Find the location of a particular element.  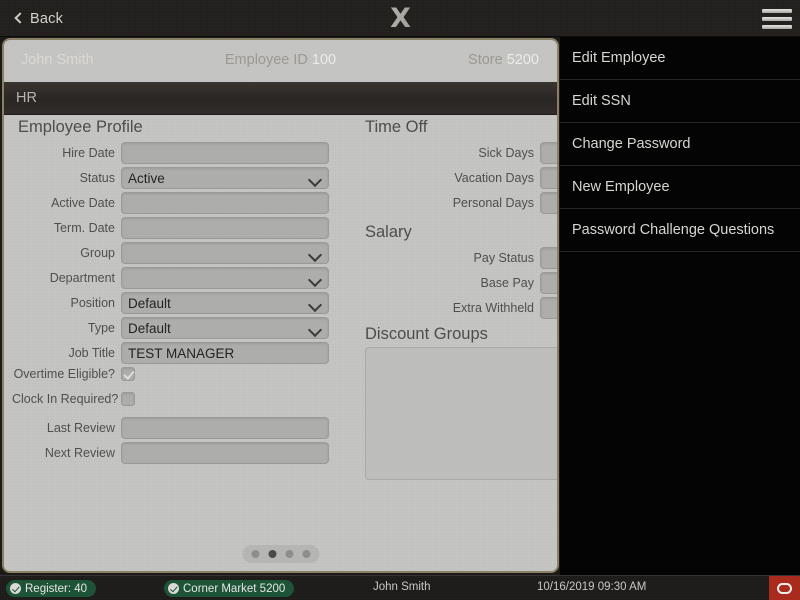

label-active-date: Active Date is located at coordinates (83, 203).